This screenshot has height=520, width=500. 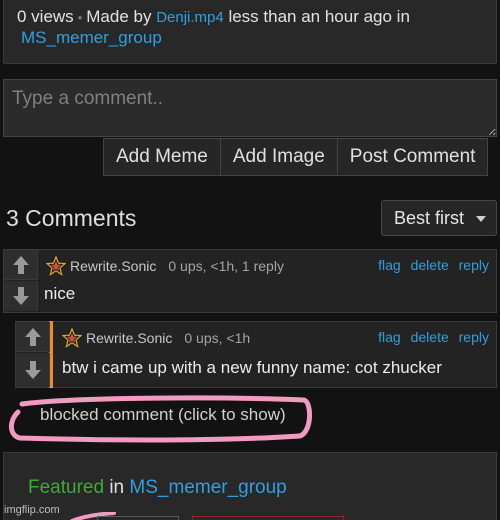 I want to click on featured-line: Featured in MS_memer_group, so click(x=157, y=488).